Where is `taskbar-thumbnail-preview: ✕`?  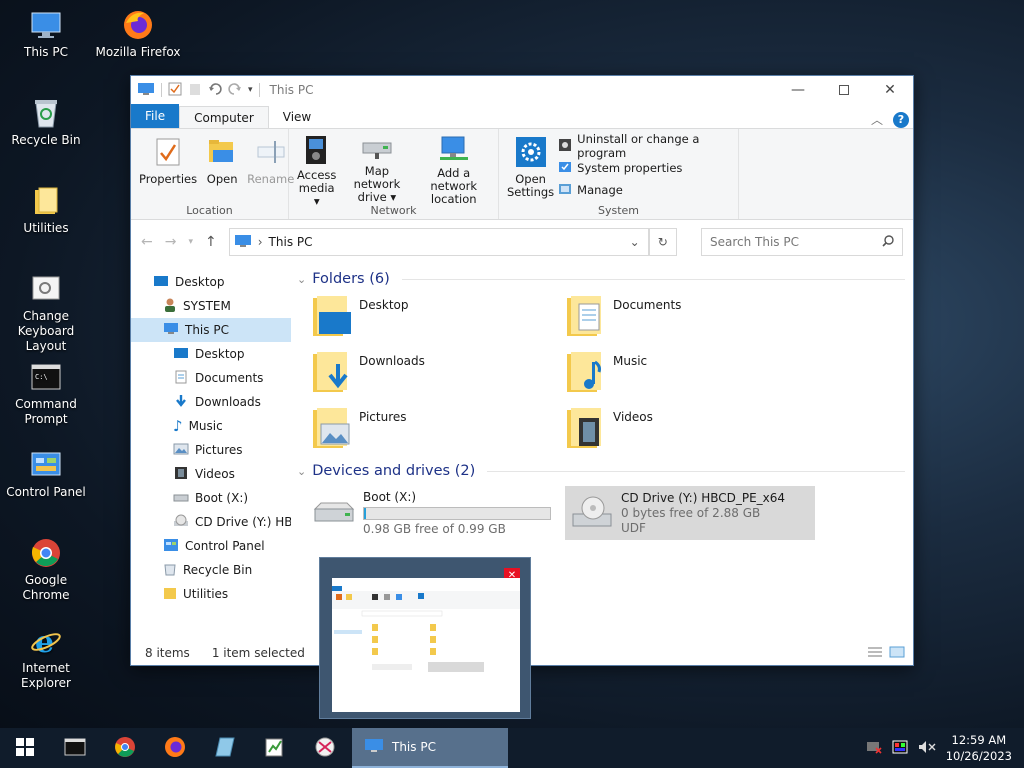
taskbar-thumbnail-preview: ✕ is located at coordinates (425, 638).